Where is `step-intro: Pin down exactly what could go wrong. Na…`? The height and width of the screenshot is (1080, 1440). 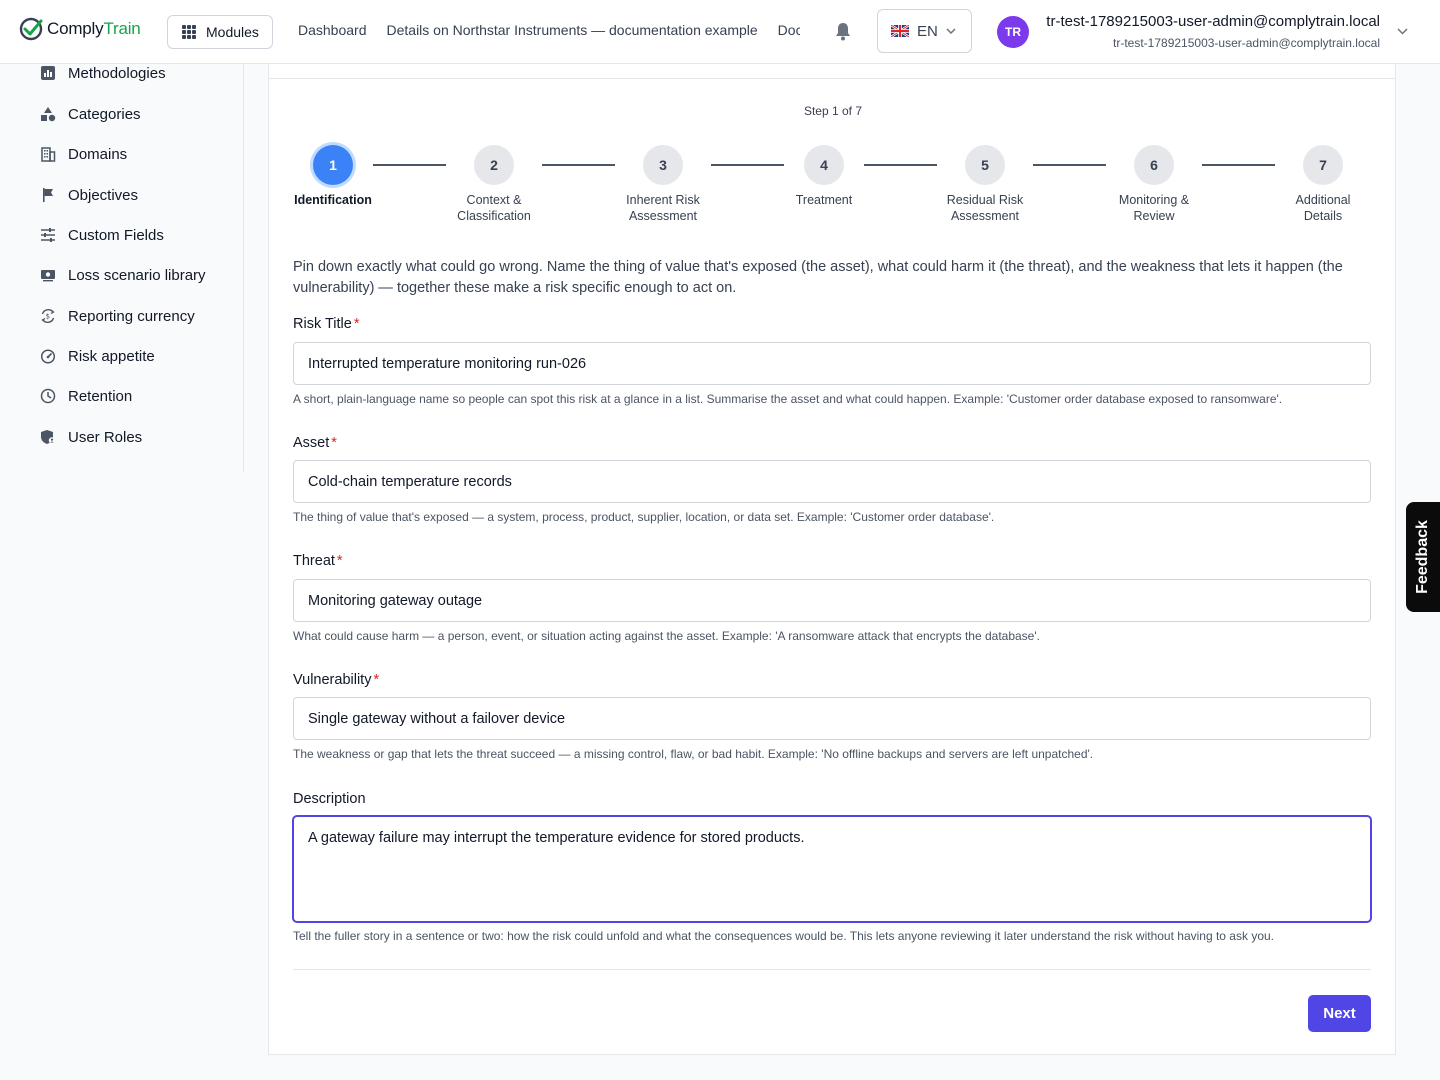 step-intro: Pin down exactly what could go wrong. Na… is located at coordinates (818, 277).